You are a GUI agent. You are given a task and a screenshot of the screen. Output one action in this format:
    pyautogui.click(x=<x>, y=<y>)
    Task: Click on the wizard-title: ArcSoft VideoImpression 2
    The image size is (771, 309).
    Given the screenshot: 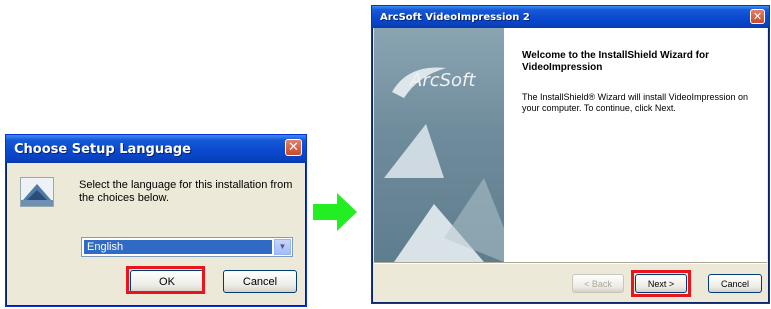 What is the action you would take?
    pyautogui.click(x=455, y=17)
    